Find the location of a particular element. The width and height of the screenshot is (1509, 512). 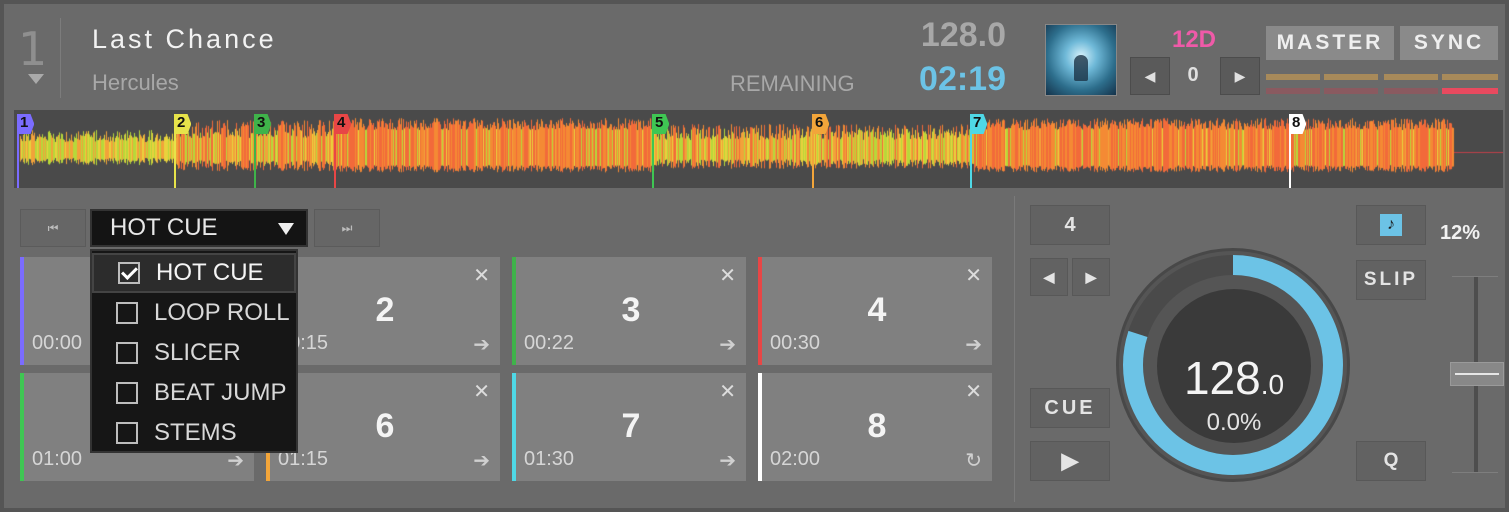

pad-time: 01:00 is located at coordinates (57, 459).